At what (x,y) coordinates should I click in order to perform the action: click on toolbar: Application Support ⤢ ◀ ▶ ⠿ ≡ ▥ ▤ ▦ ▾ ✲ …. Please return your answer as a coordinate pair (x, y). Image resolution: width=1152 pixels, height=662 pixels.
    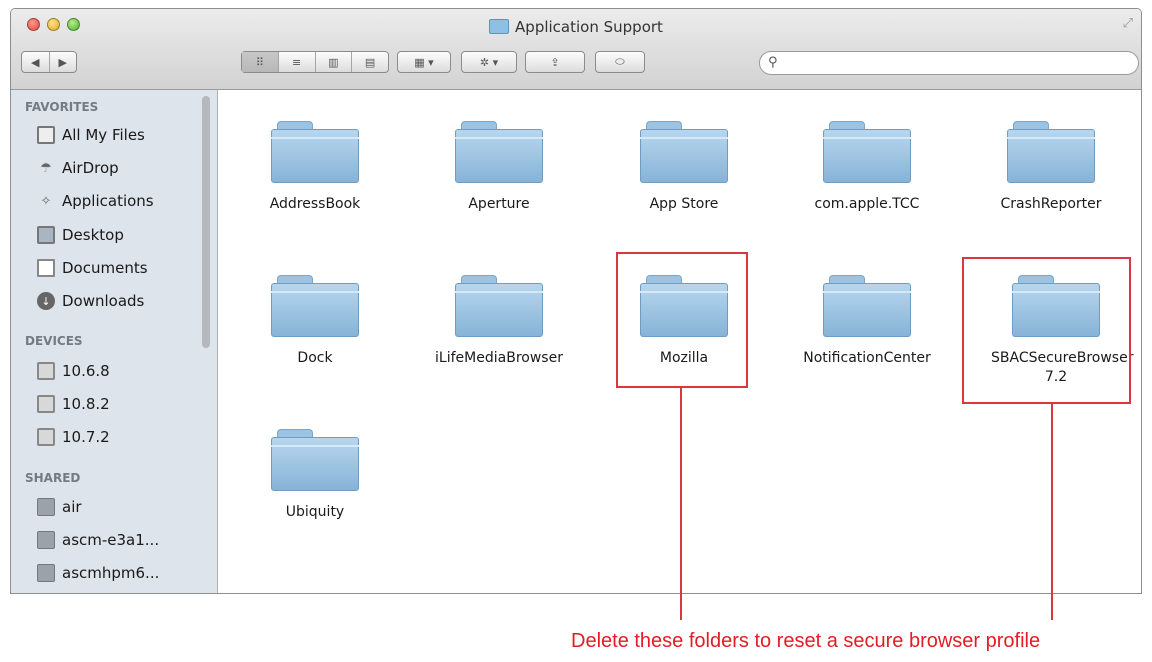
    Looking at the image, I should click on (576, 49).